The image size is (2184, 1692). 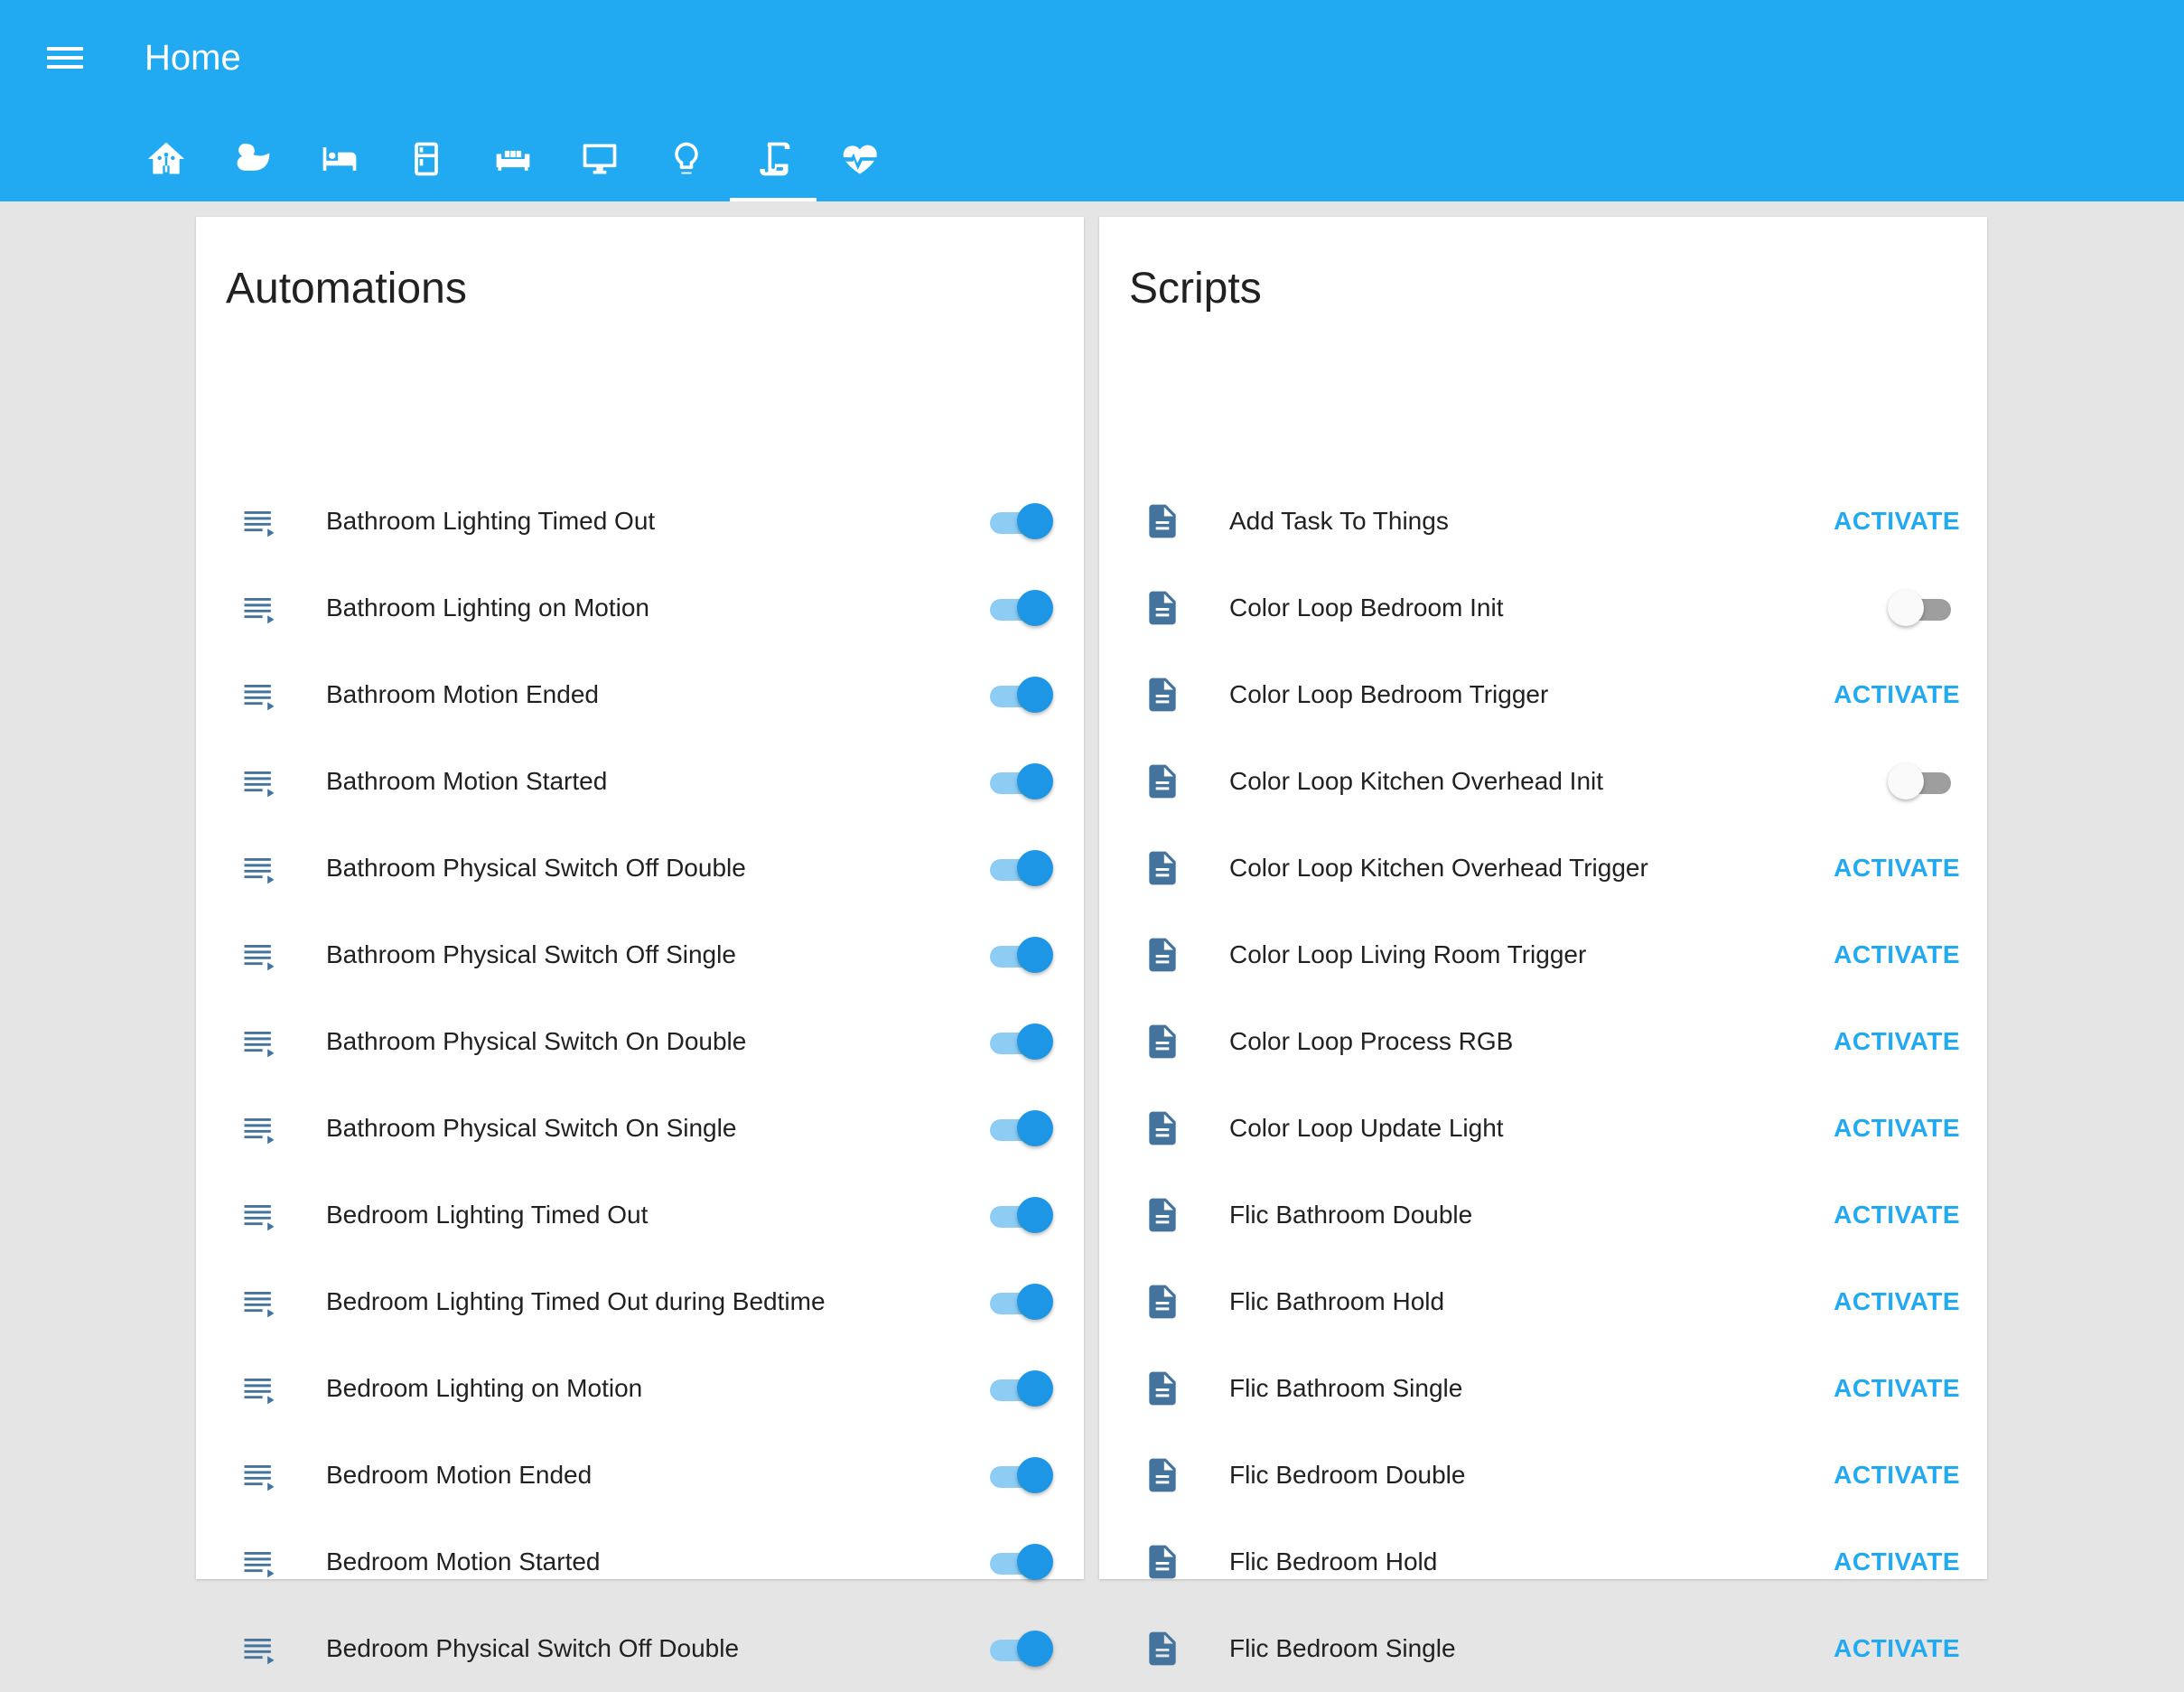 I want to click on tab-living-room, so click(x=513, y=163).